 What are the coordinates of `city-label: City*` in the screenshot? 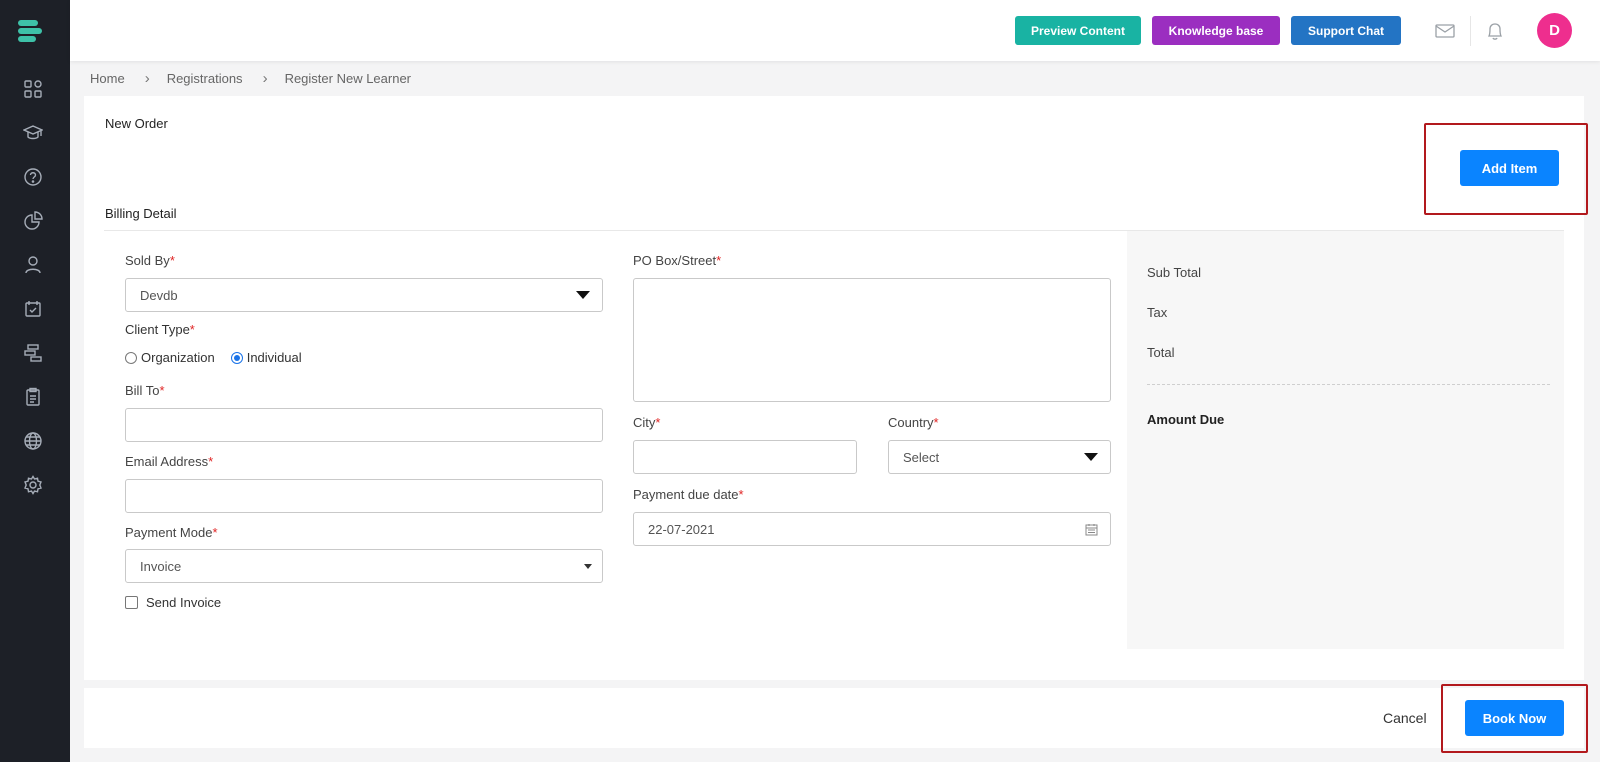 It's located at (646, 422).